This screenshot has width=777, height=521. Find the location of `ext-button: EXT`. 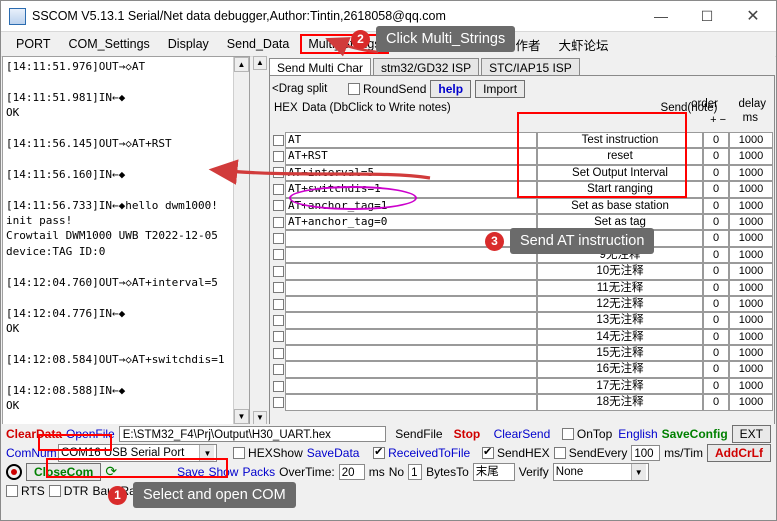

ext-button: EXT is located at coordinates (751, 433).